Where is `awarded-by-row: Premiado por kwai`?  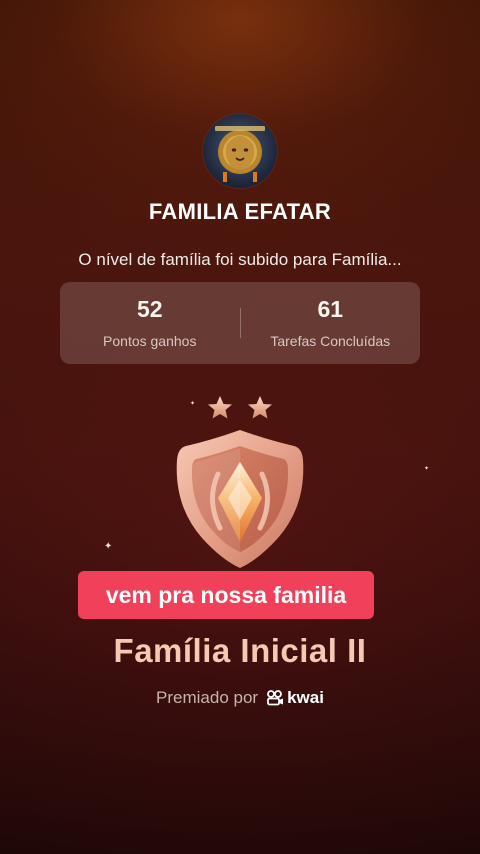
awarded-by-row: Premiado por kwai is located at coordinates (240, 698).